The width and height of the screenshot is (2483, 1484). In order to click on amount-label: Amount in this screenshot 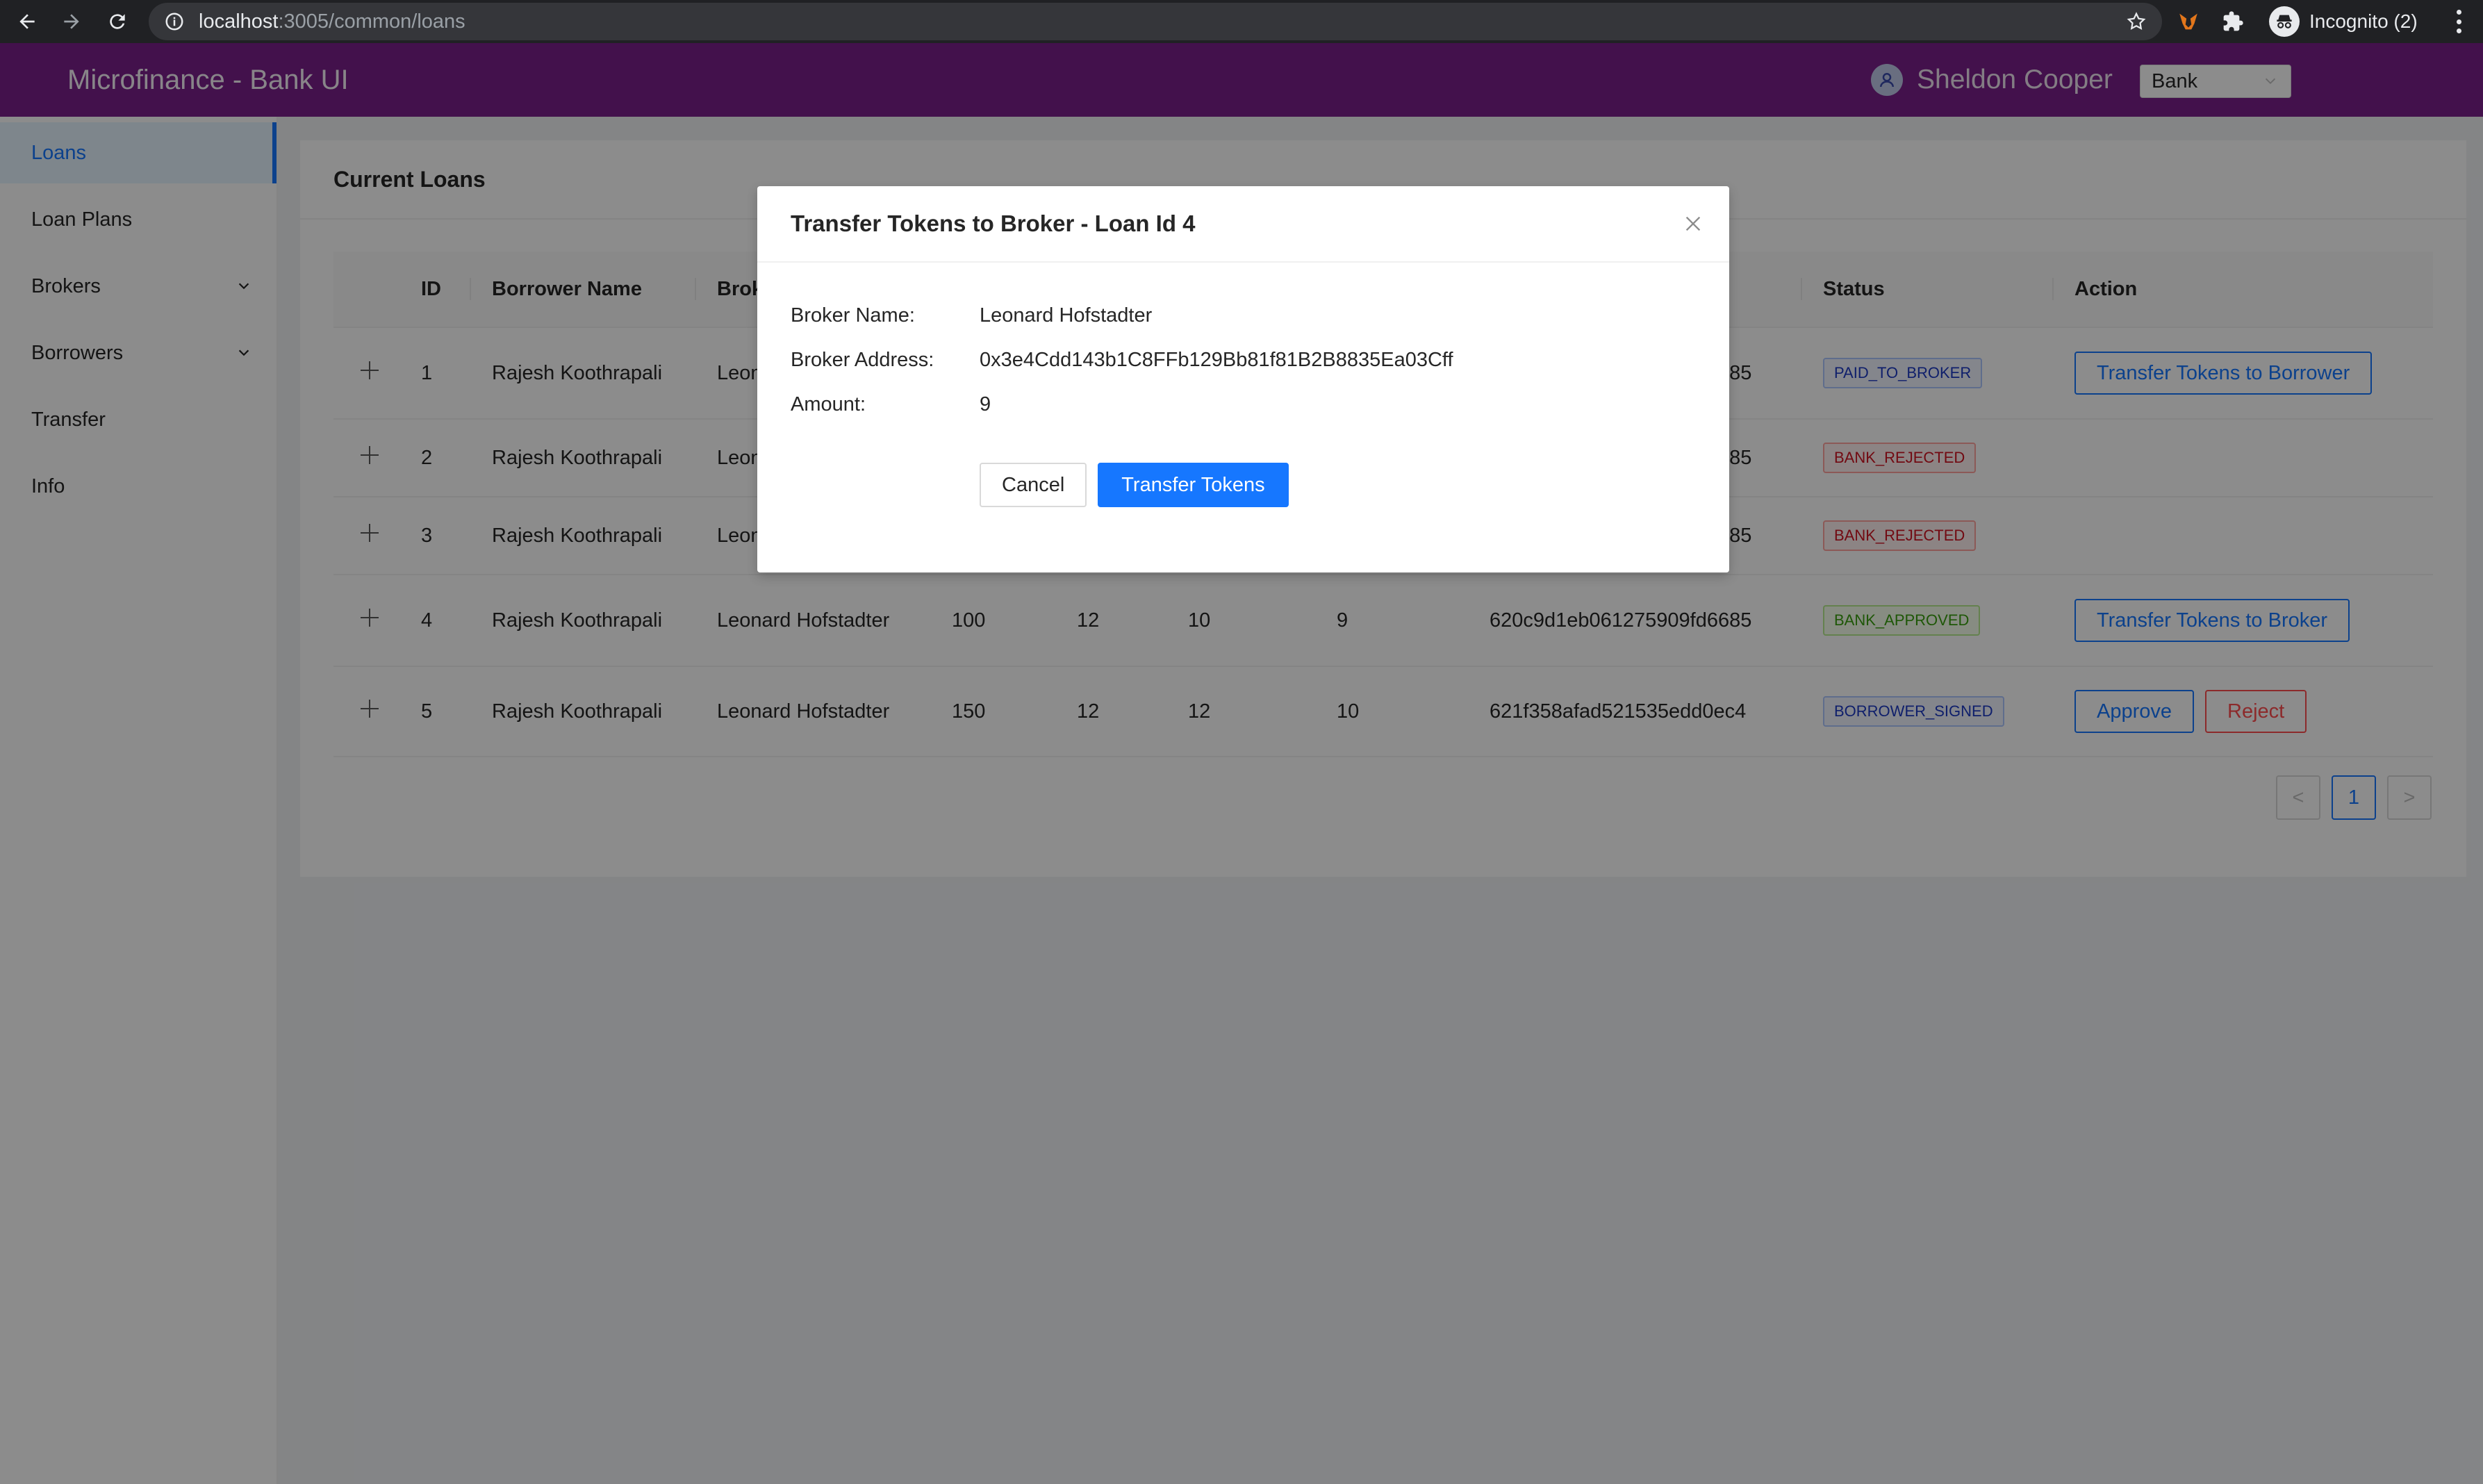, I will do `click(825, 404)`.